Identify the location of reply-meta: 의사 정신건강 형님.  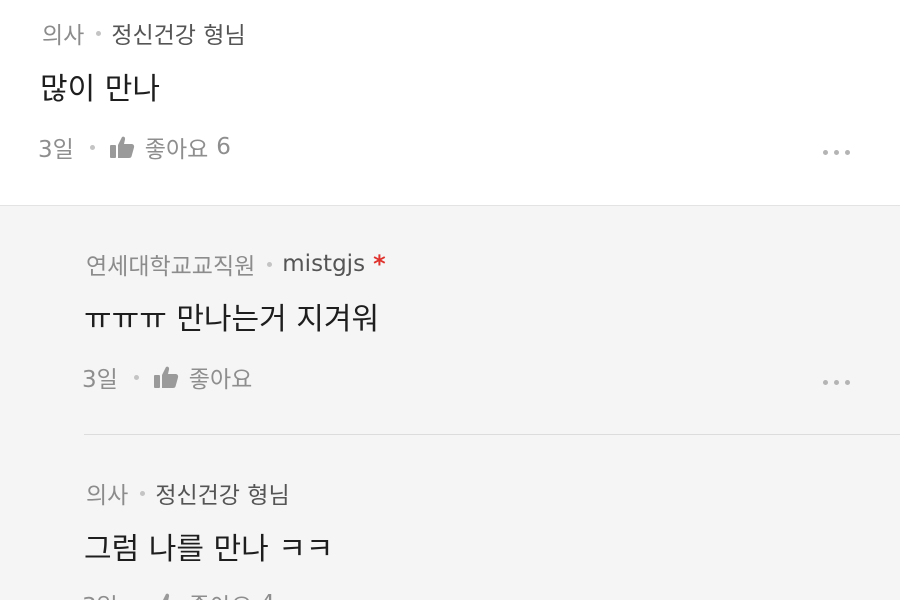
(188, 493).